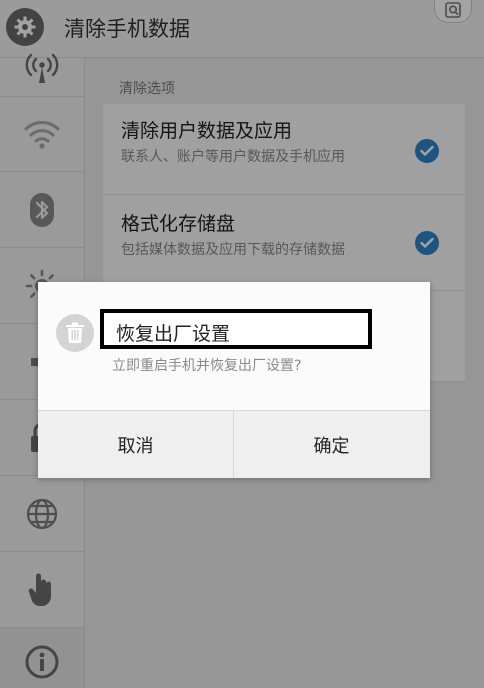 The height and width of the screenshot is (688, 484). I want to click on dialog-button-row: 取消 确定, so click(234, 444).